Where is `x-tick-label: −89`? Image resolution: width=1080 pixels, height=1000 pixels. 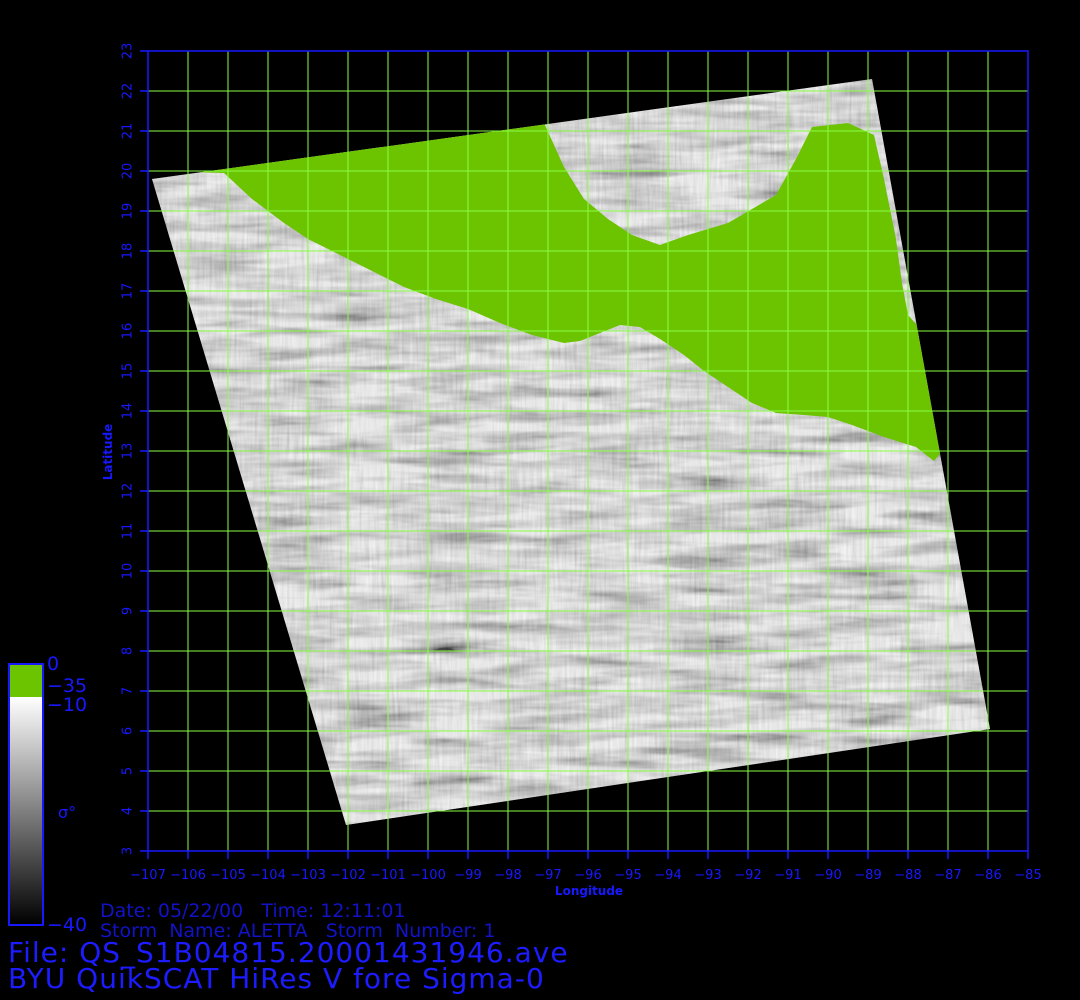
x-tick-label: −89 is located at coordinates (867, 875).